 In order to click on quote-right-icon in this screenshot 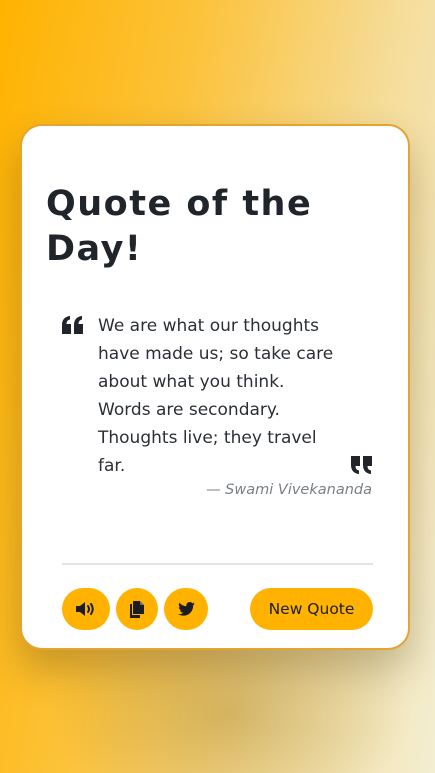, I will do `click(361, 465)`.